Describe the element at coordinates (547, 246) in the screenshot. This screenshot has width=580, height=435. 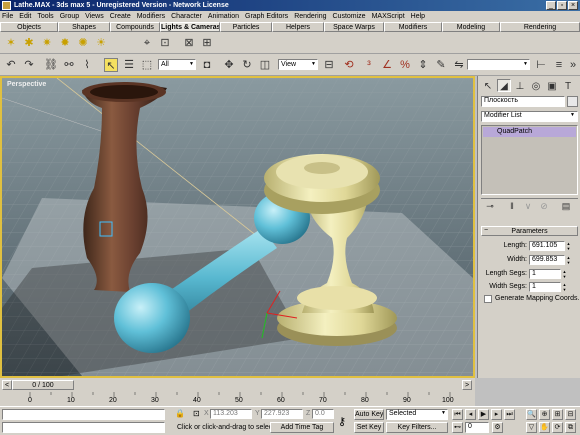
I see `length-field: 691.105` at that location.